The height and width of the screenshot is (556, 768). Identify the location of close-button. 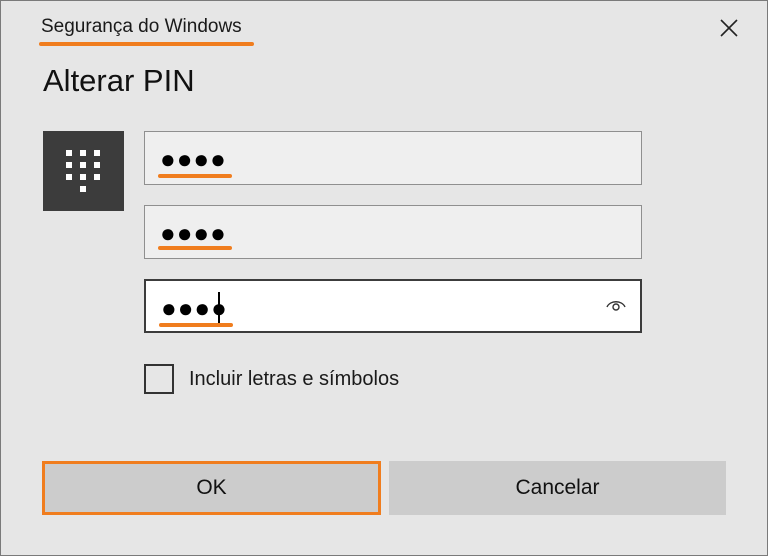
(729, 30).